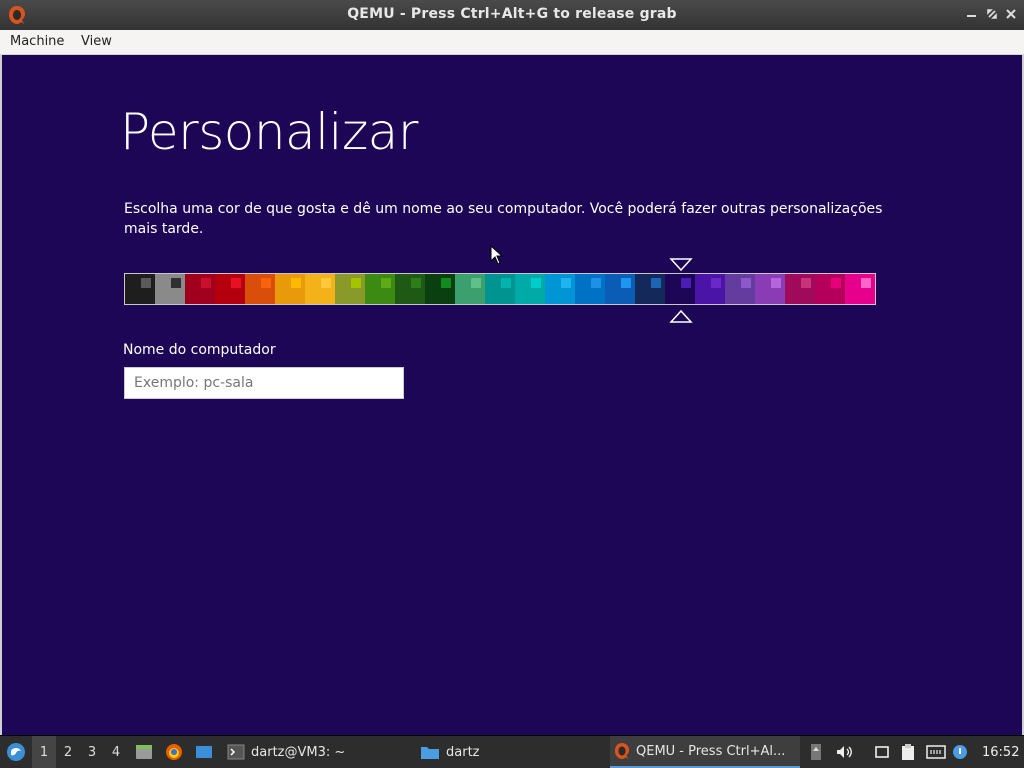 Image resolution: width=1024 pixels, height=768 pixels. What do you see at coordinates (236, 752) in the screenshot?
I see `terminal-icon` at bounding box center [236, 752].